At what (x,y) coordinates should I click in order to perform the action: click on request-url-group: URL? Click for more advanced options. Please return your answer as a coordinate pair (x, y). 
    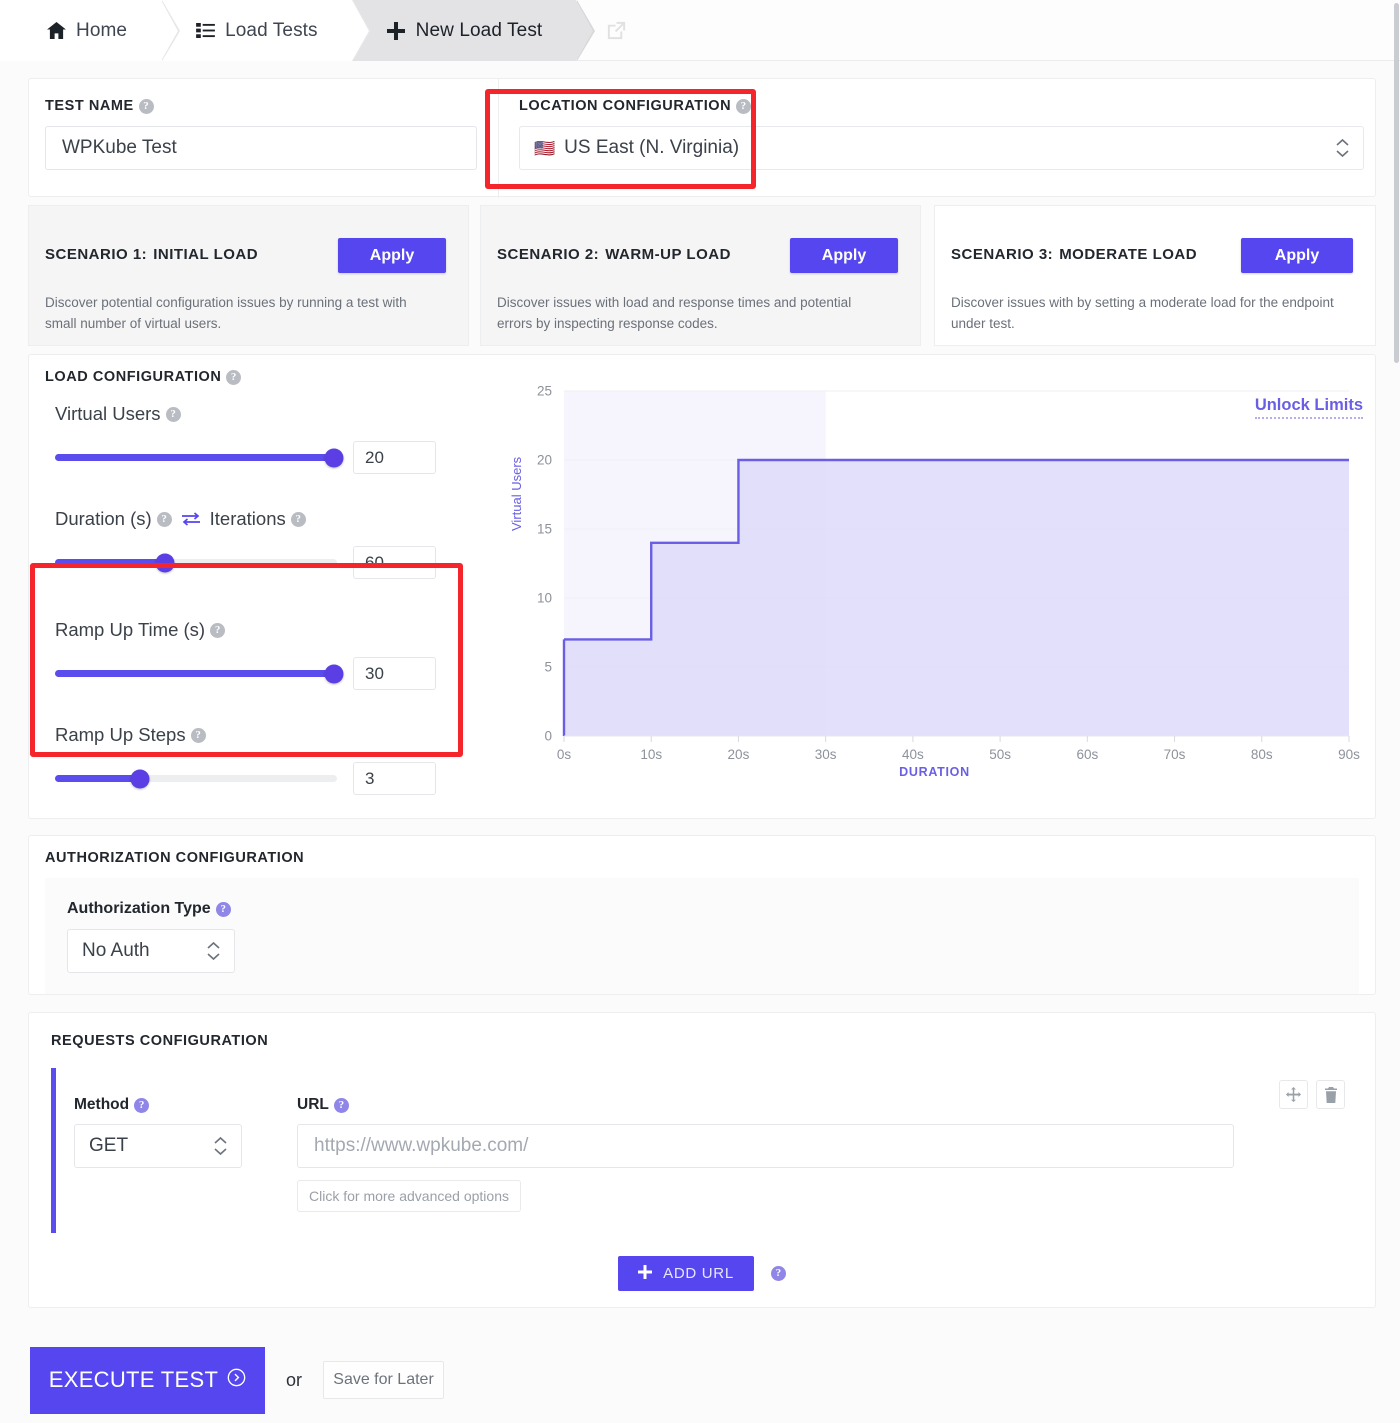
    Looking at the image, I should click on (765, 1154).